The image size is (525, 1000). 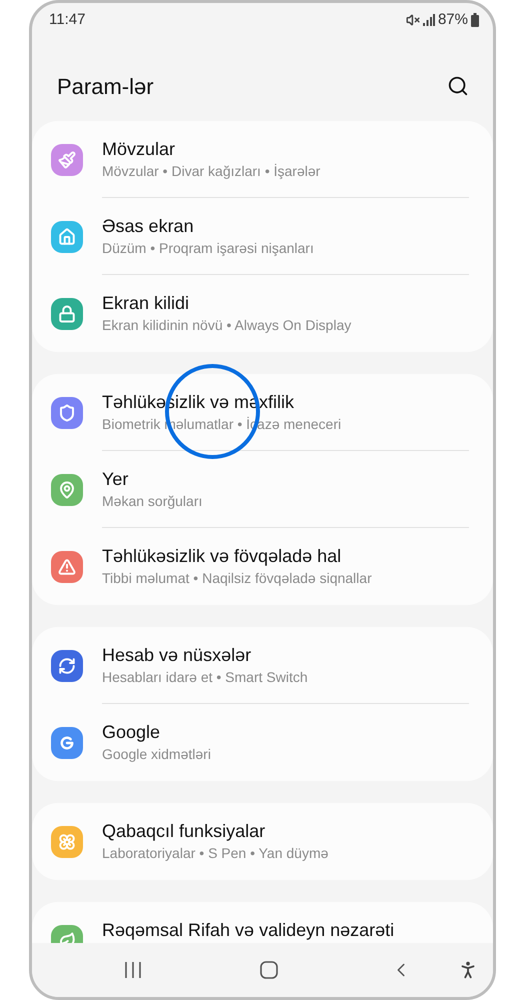 I want to click on item-subtitle: Mövzular • Divar kağızları • İşarələr, so click(x=211, y=171).